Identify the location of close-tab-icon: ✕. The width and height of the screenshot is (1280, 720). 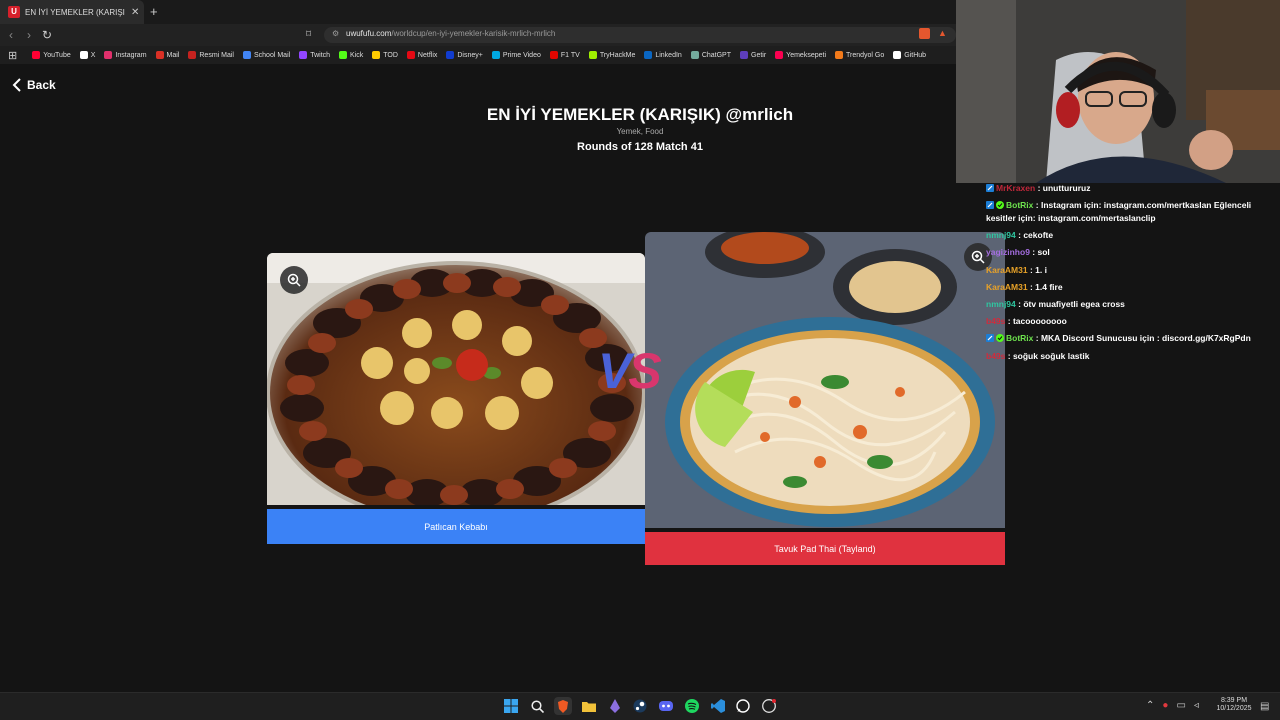
(135, 12).